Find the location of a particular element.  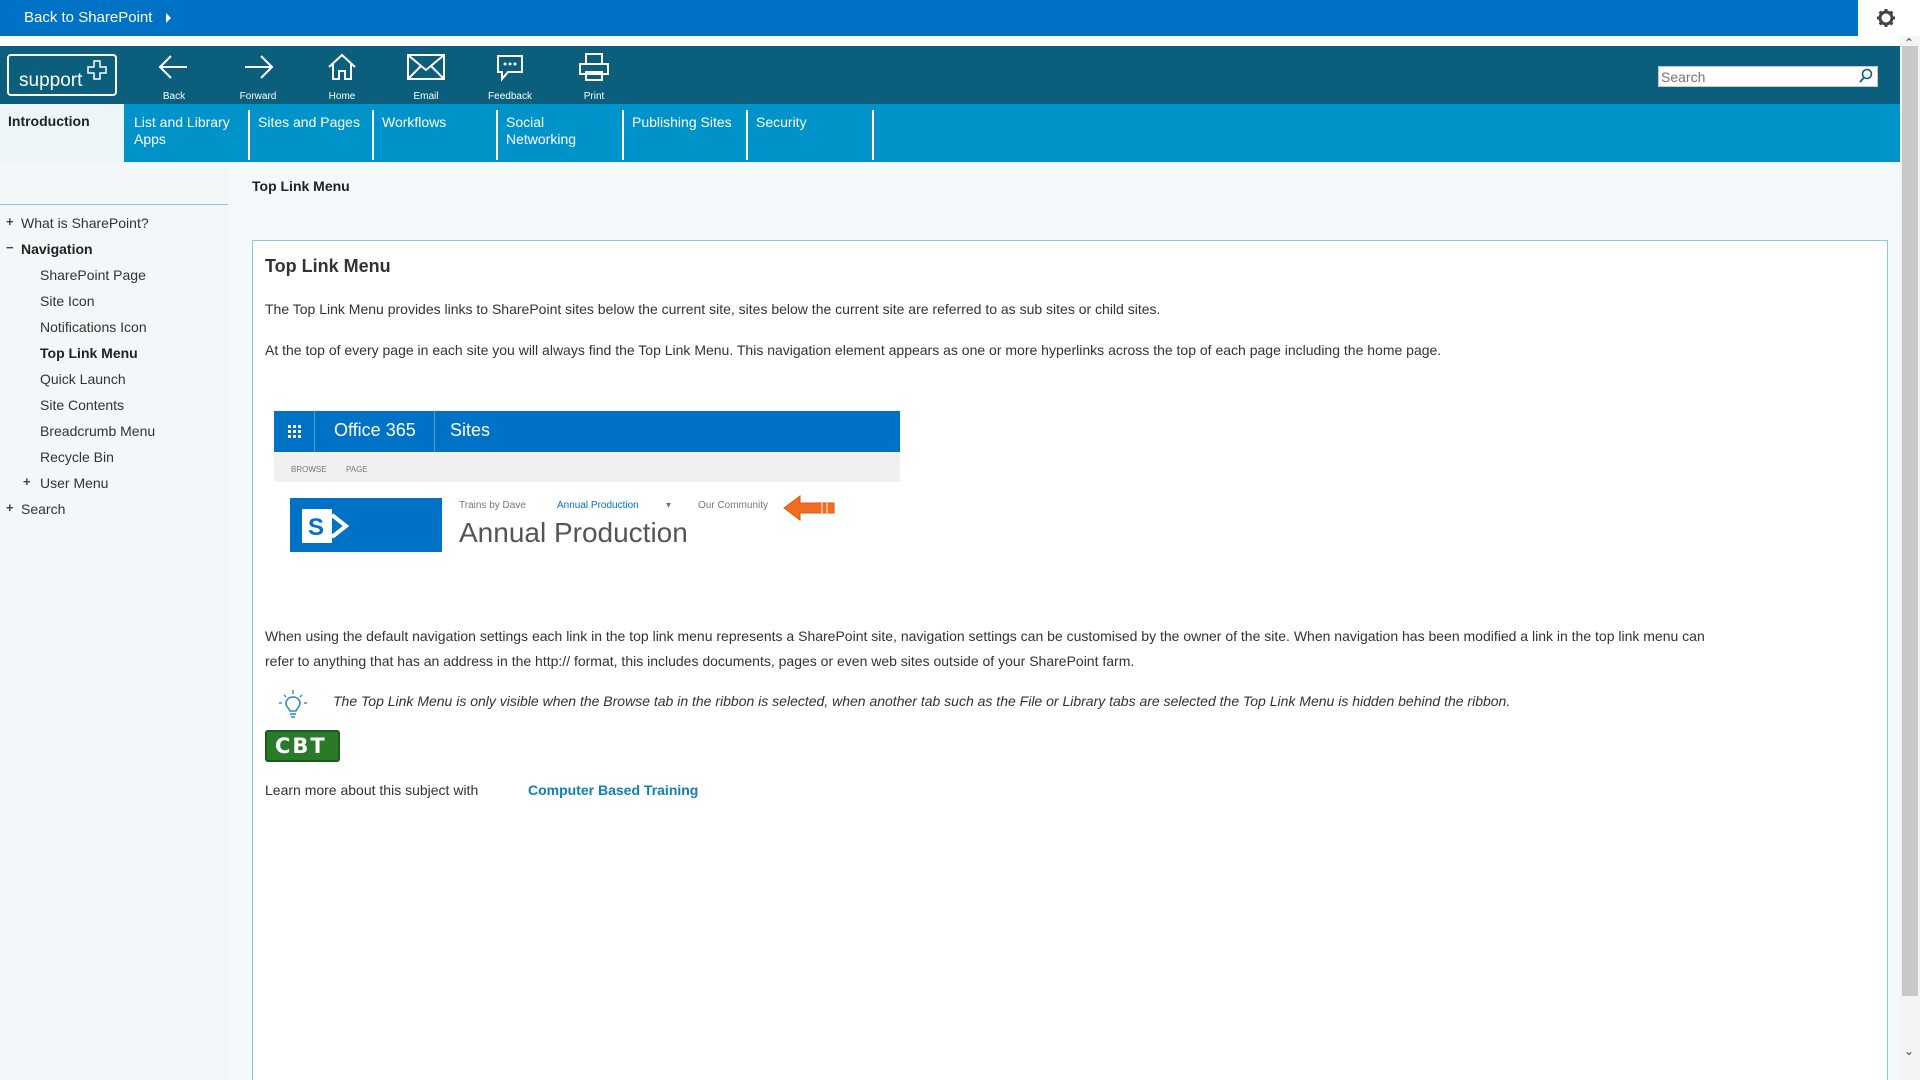

tab-label-line1: Workflows is located at coordinates (414, 122).